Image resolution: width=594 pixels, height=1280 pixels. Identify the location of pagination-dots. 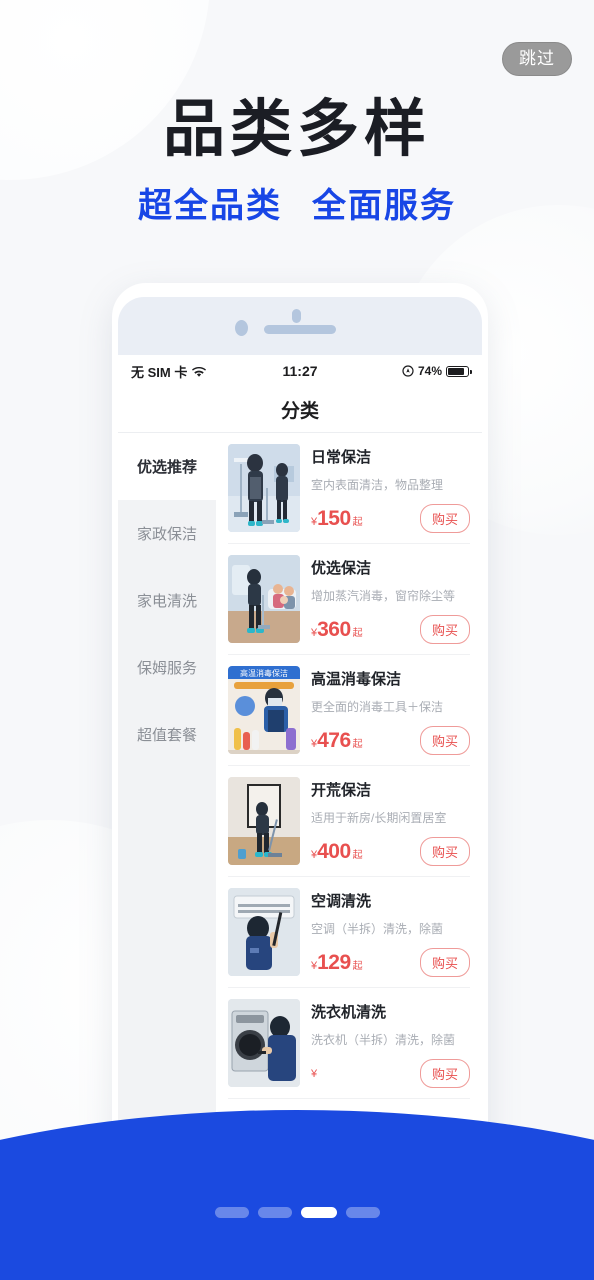
(297, 1212).